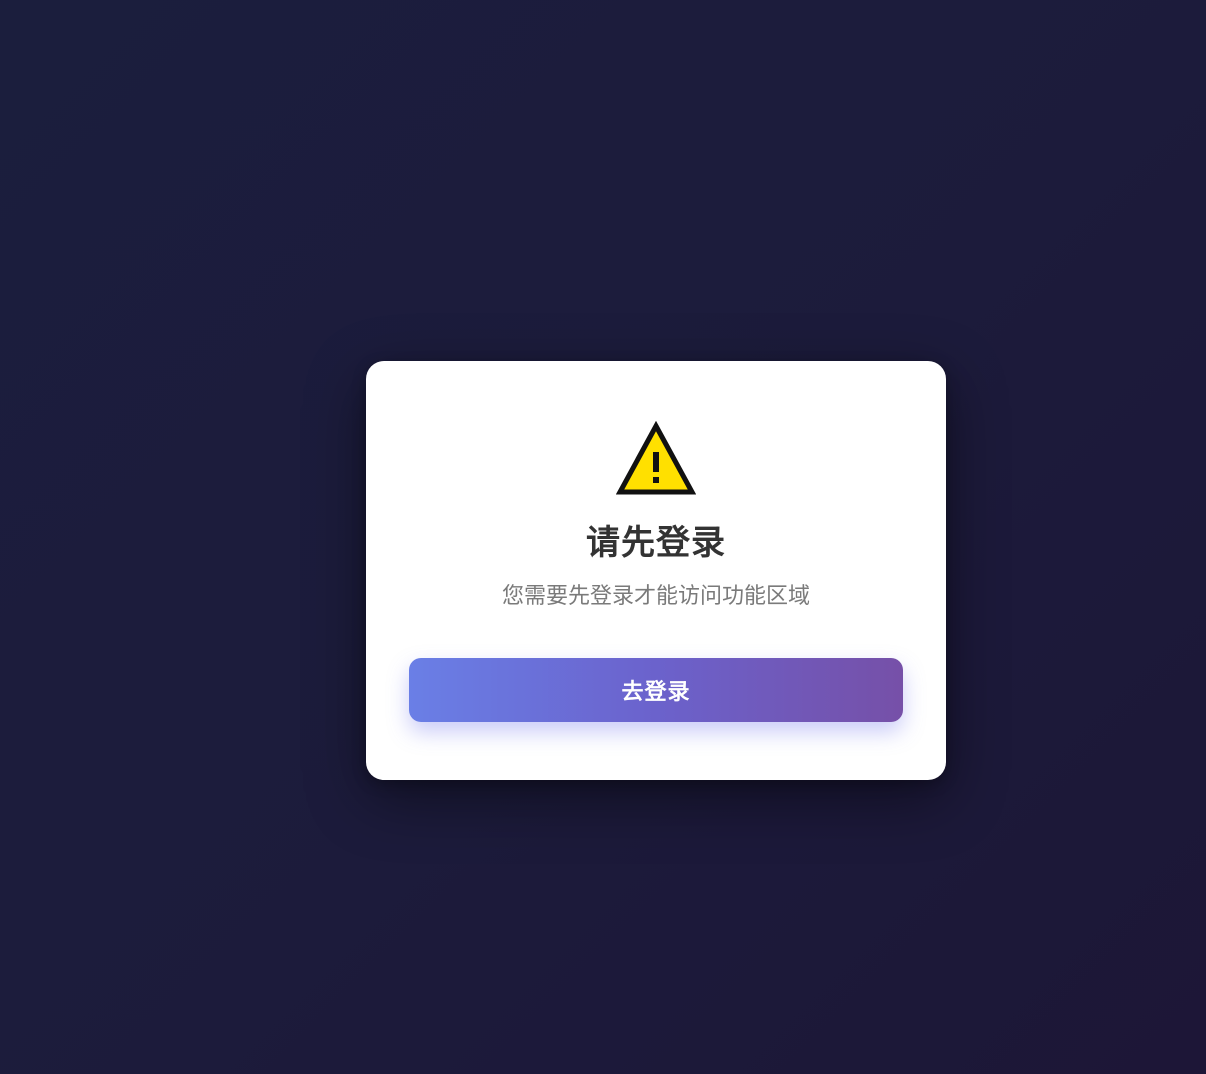 The width and height of the screenshot is (1206, 1074). Describe the element at coordinates (656, 543) in the screenshot. I see `dialog-title: 请先登录` at that location.